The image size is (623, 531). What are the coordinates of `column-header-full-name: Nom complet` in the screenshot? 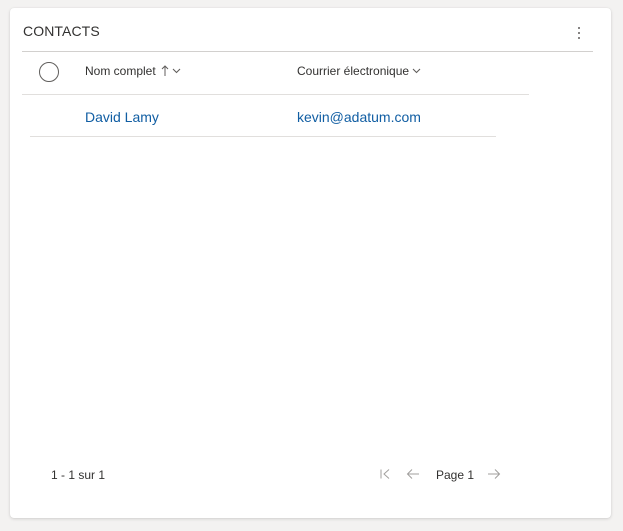 It's located at (133, 71).